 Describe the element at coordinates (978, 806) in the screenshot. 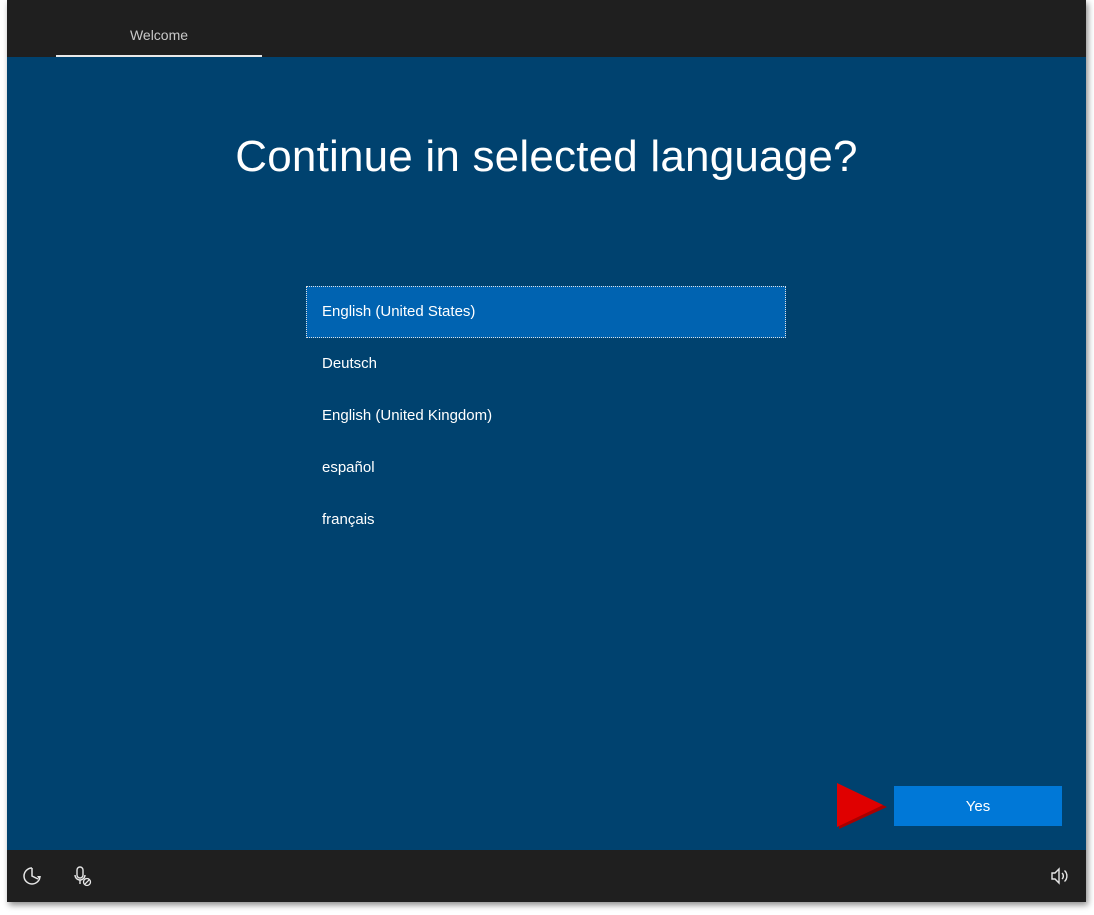

I see `yes-button: Yes` at that location.